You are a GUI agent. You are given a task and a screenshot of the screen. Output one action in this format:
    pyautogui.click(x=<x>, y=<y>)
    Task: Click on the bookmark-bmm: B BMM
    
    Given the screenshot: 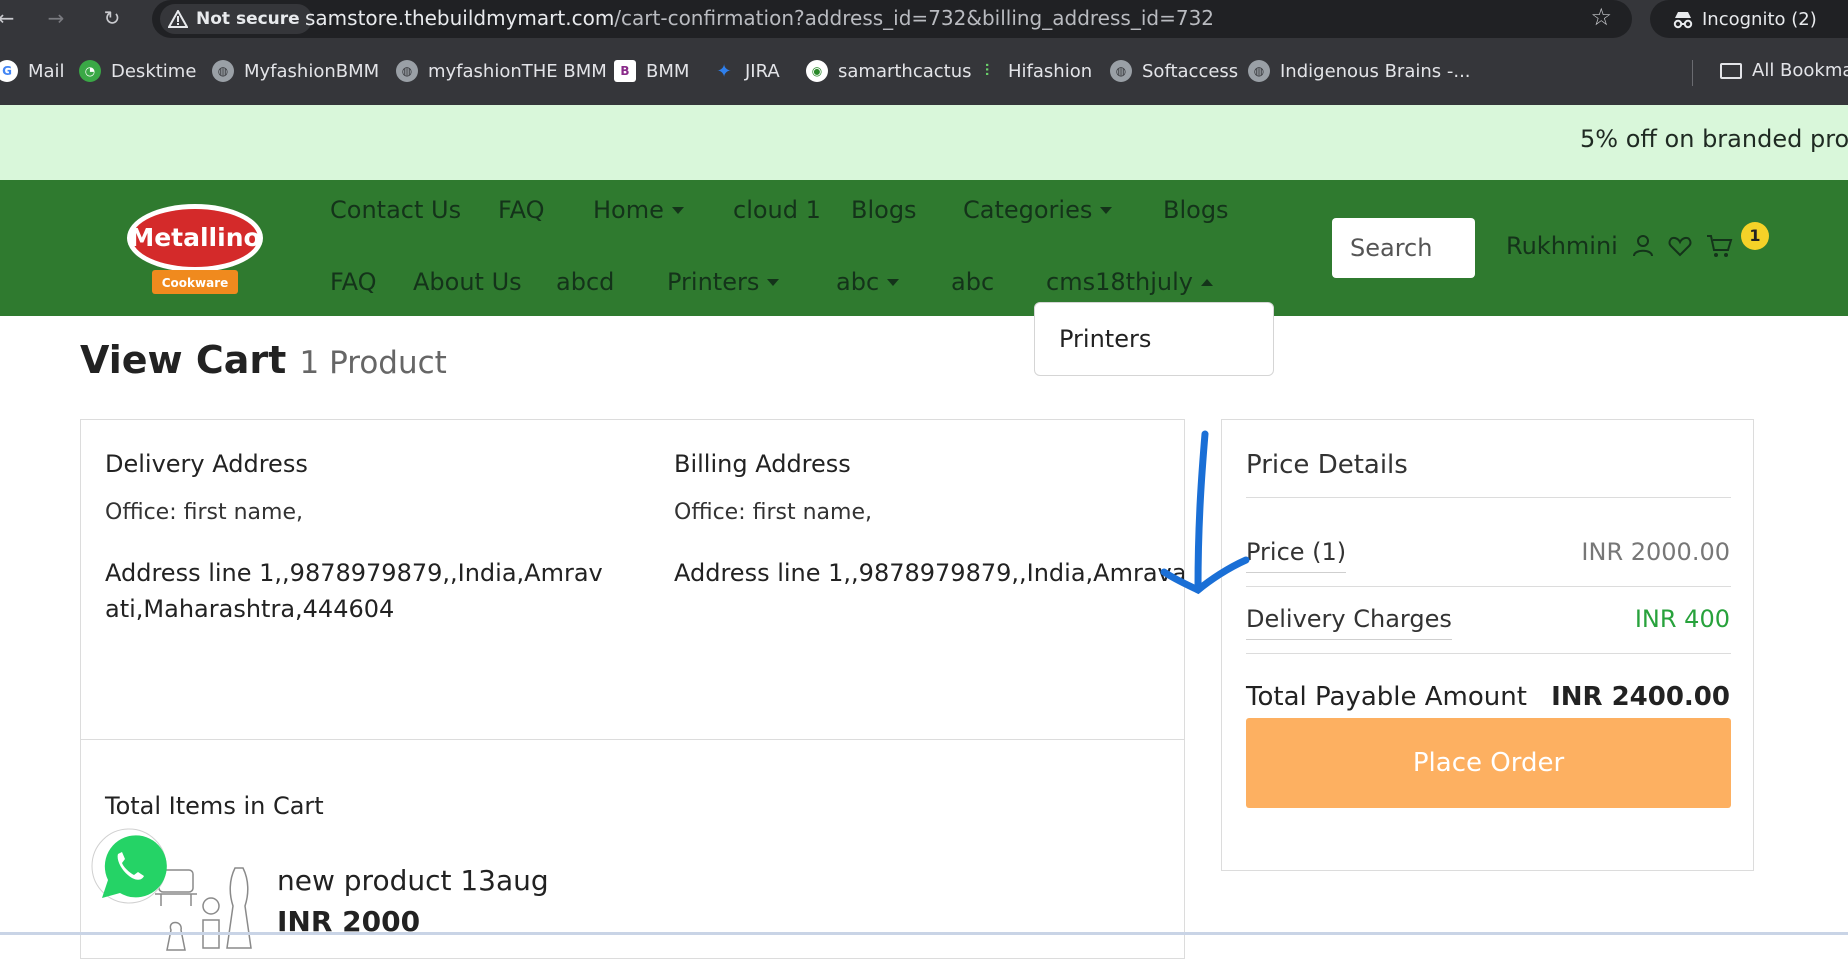 What is the action you would take?
    pyautogui.click(x=651, y=71)
    